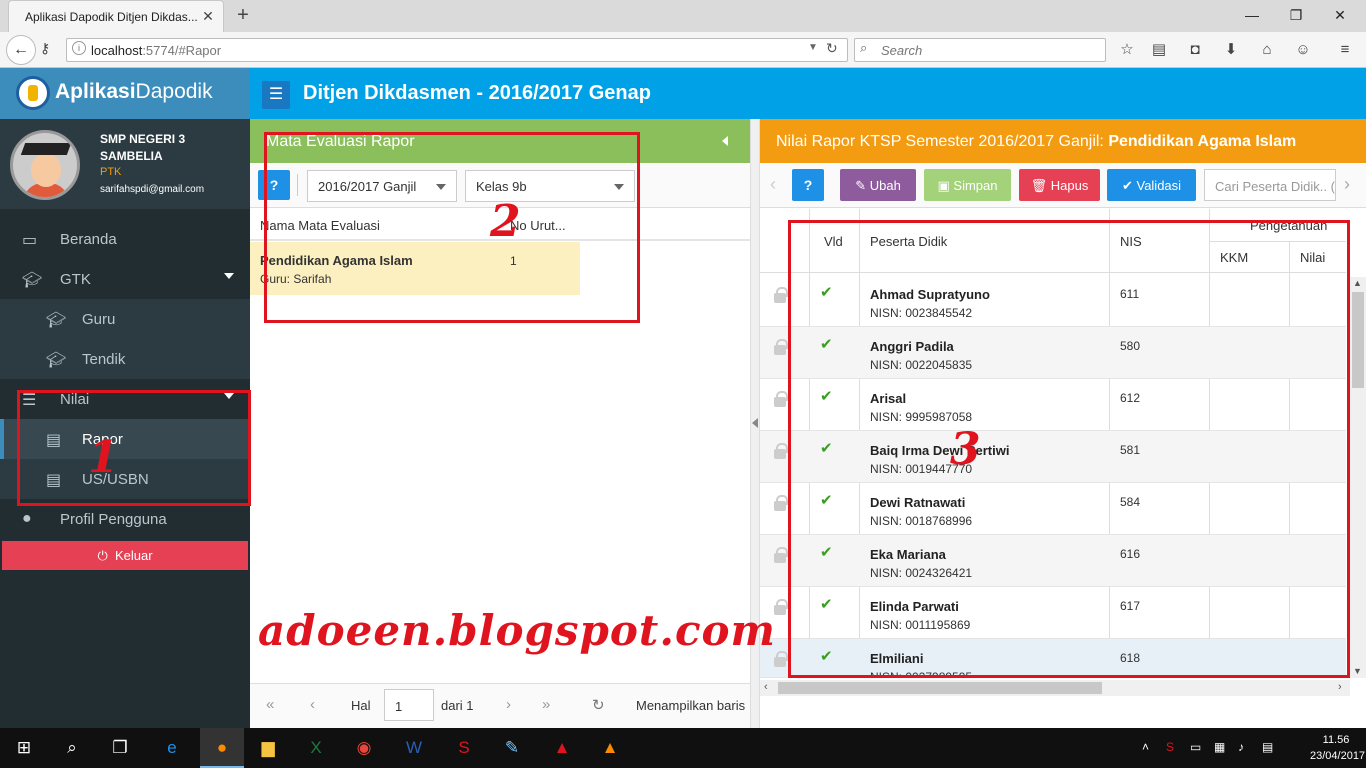 This screenshot has width=1366, height=768. What do you see at coordinates (598, 705) in the screenshot?
I see `refresh-icon: ↻` at bounding box center [598, 705].